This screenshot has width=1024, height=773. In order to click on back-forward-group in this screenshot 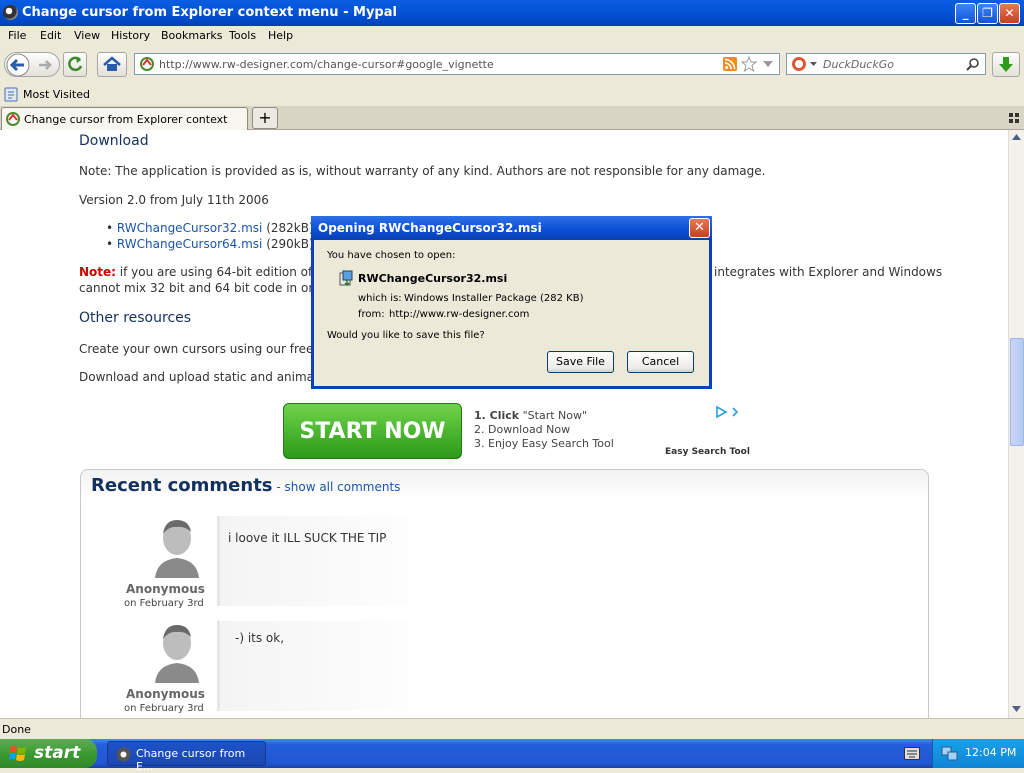, I will do `click(32, 64)`.